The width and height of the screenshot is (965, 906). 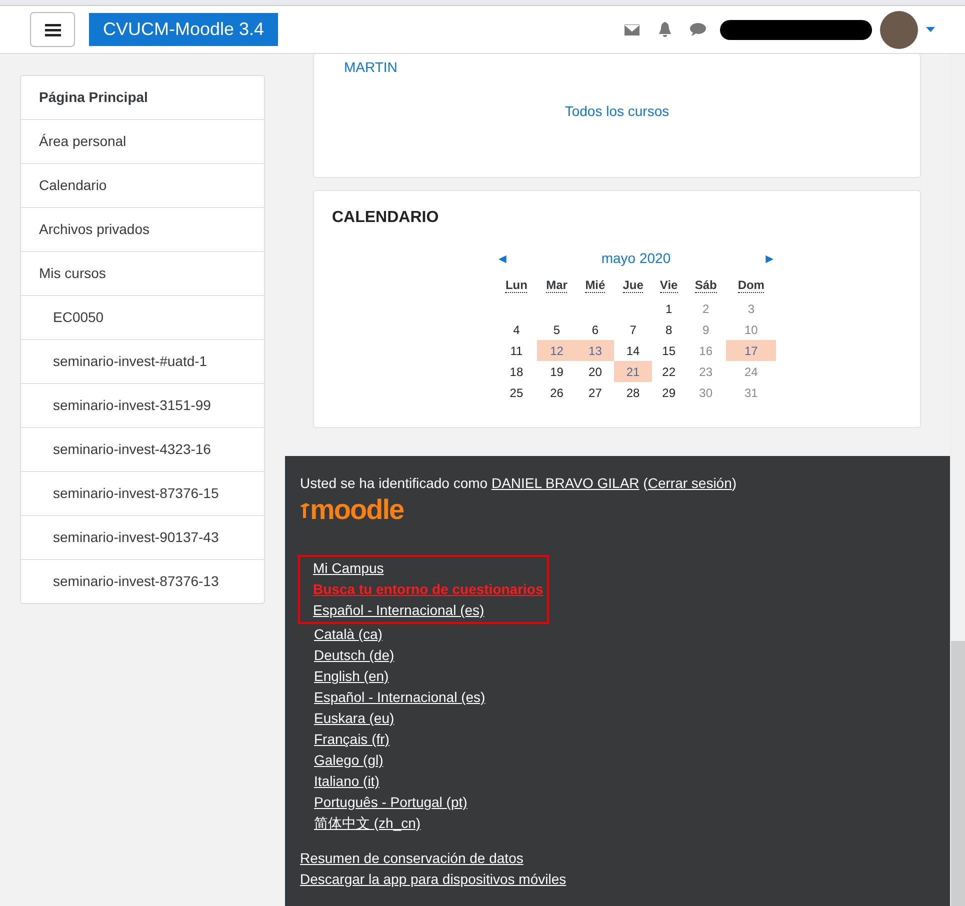 I want to click on calendar-day: 12, so click(x=556, y=350).